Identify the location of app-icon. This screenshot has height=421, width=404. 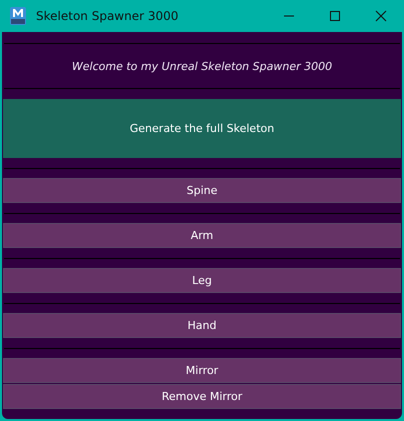
(18, 16).